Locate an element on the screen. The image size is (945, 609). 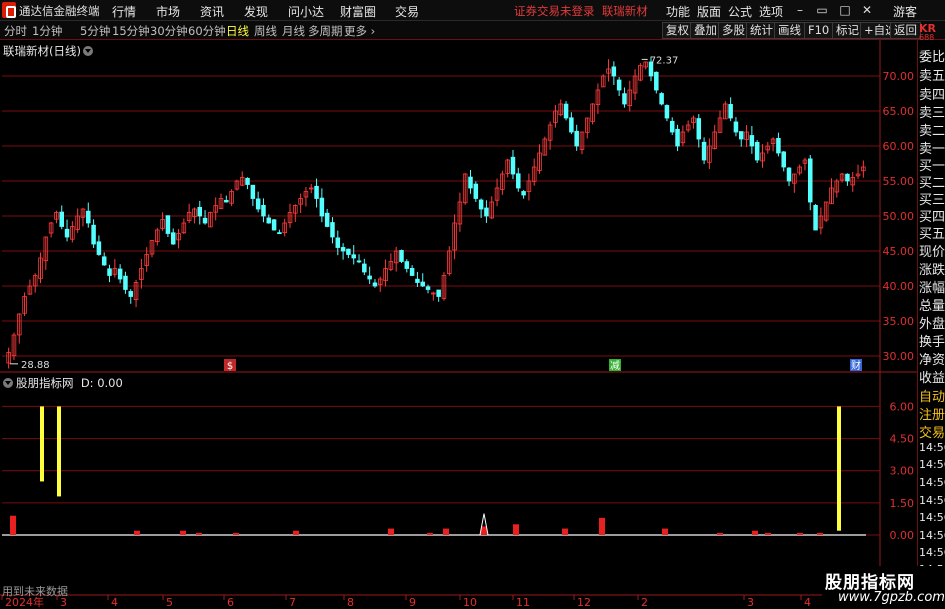
menu-market: 市场 is located at coordinates (168, 11).